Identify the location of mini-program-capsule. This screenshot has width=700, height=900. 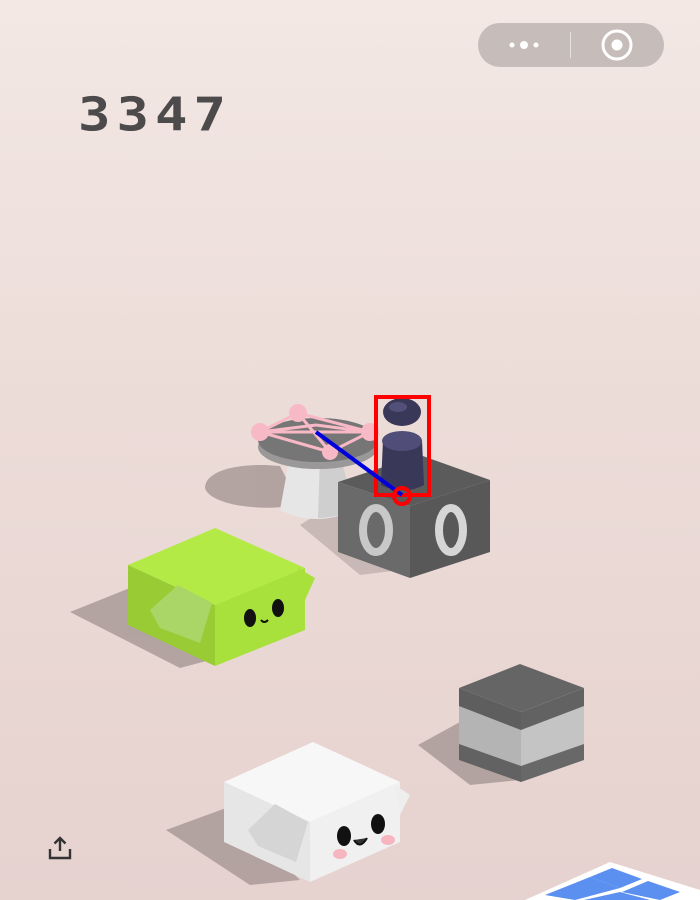
(571, 45).